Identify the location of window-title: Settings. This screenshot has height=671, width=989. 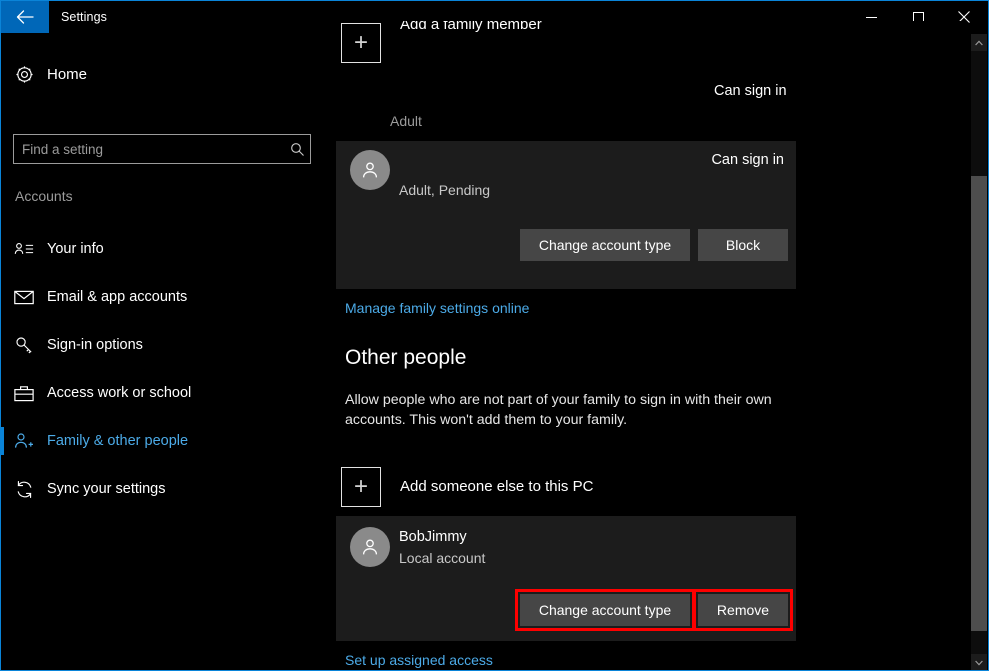
(84, 17).